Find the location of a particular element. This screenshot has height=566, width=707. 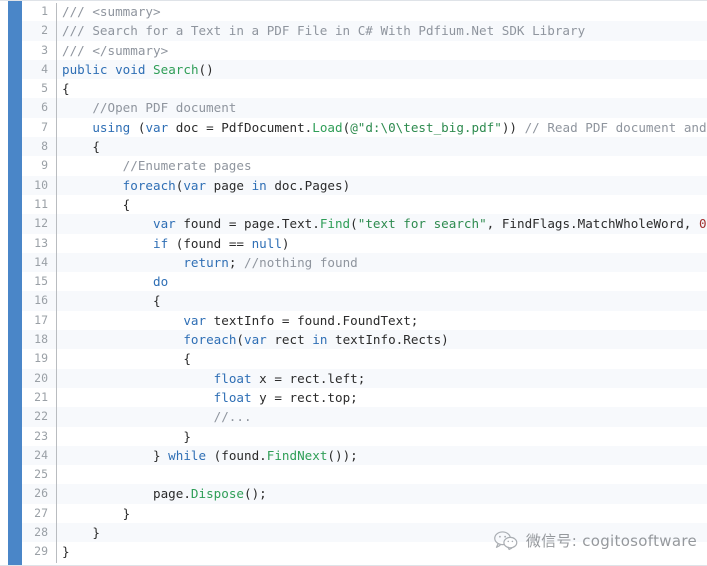

code-line: 28 } is located at coordinates (353, 533).